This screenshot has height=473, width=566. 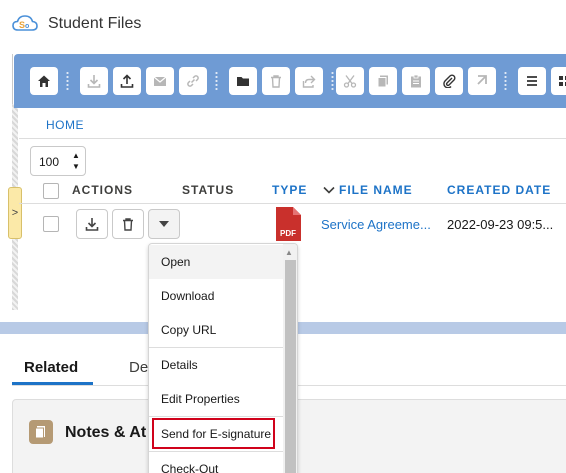 What do you see at coordinates (95, 23) in the screenshot?
I see `page-title: Student Files` at bounding box center [95, 23].